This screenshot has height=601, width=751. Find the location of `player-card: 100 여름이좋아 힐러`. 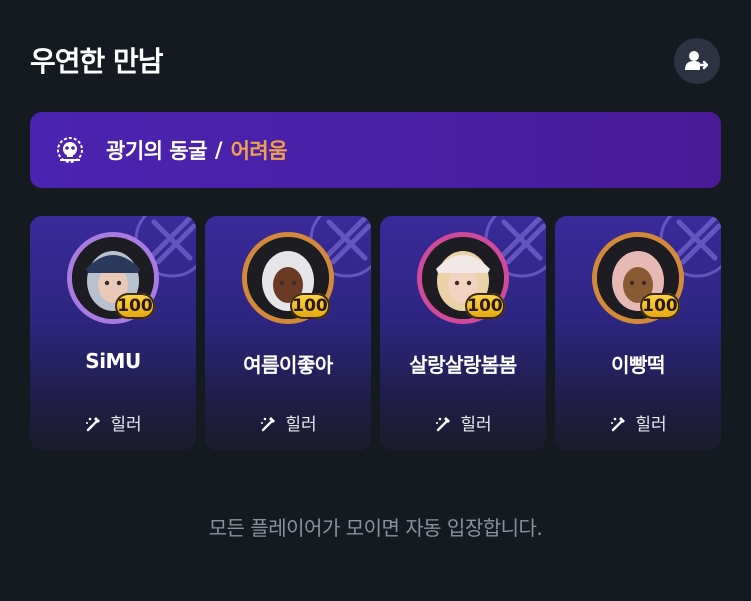

player-card: 100 여름이좋아 힐러 is located at coordinates (288, 333).